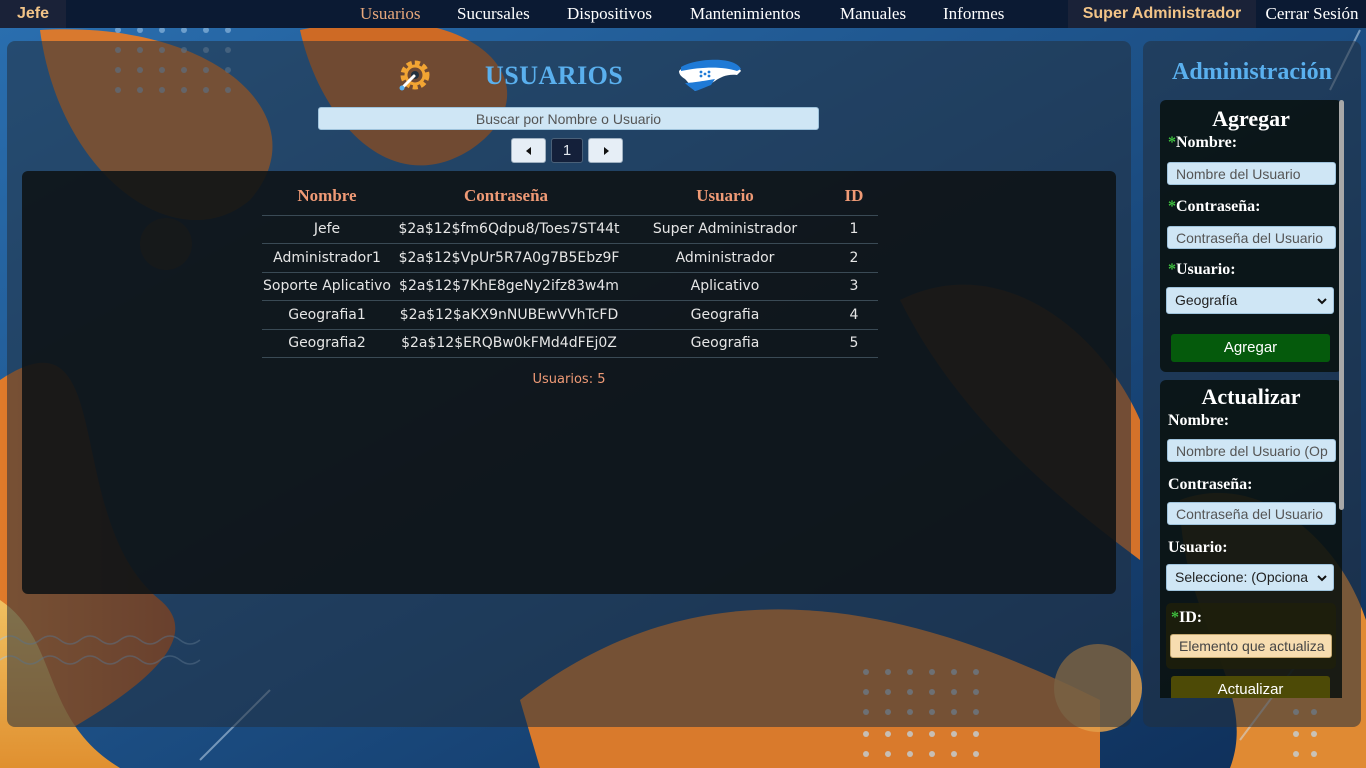  What do you see at coordinates (568, 118) in the screenshot?
I see `search-input` at bounding box center [568, 118].